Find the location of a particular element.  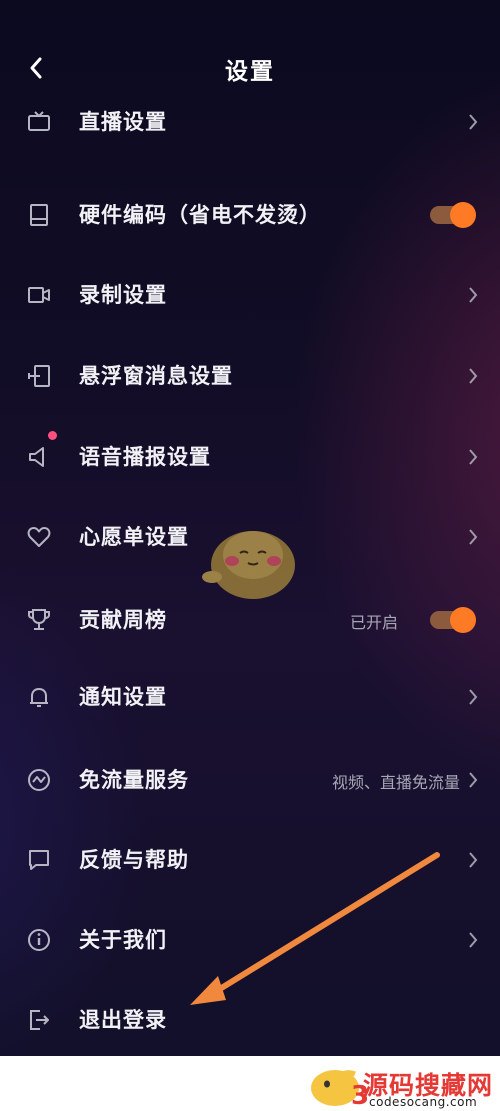

row-label: 通知设置 is located at coordinates (123, 697).